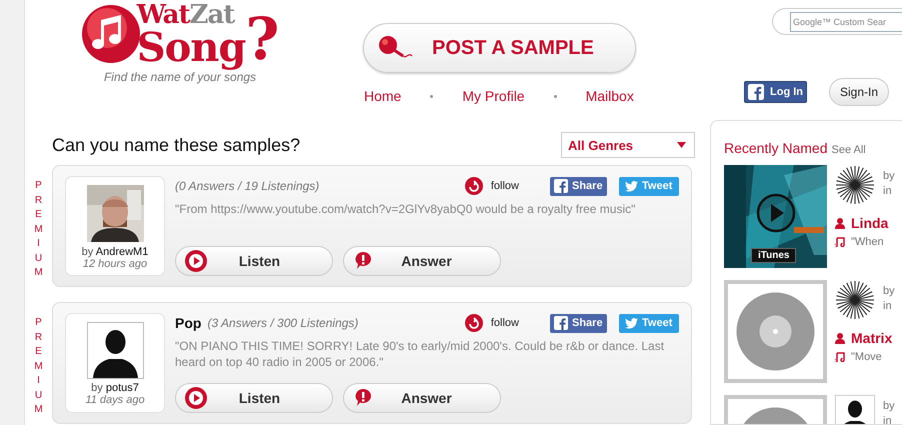 The image size is (902, 425). I want to click on artist-name: Matrix, so click(871, 338).